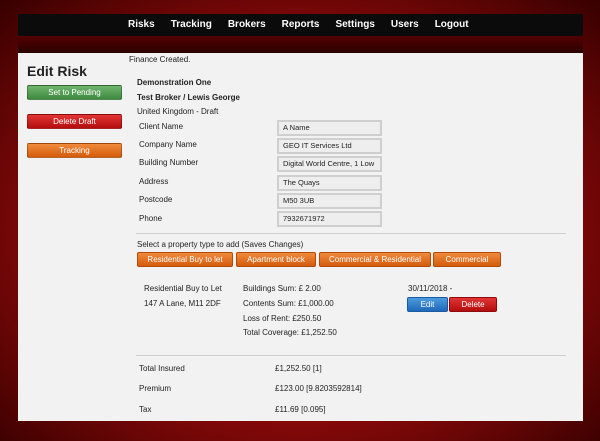 Image resolution: width=600 pixels, height=441 pixels. Describe the element at coordinates (74, 121) in the screenshot. I see `delete-draft-button: Delete Draft` at that location.